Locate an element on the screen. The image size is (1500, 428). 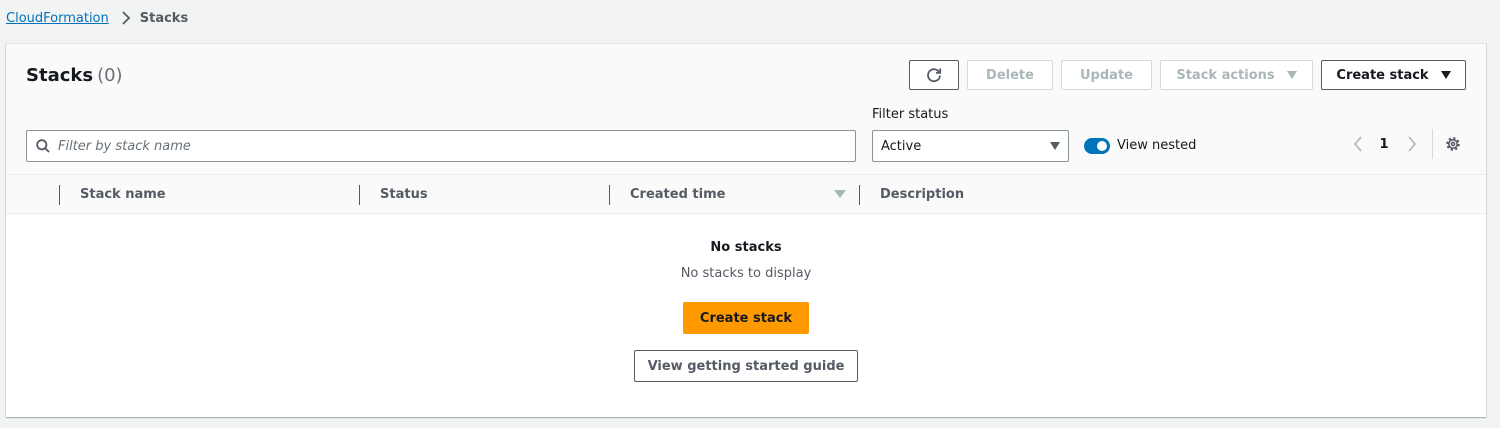
create-stack-button: Create stack is located at coordinates (746, 318).